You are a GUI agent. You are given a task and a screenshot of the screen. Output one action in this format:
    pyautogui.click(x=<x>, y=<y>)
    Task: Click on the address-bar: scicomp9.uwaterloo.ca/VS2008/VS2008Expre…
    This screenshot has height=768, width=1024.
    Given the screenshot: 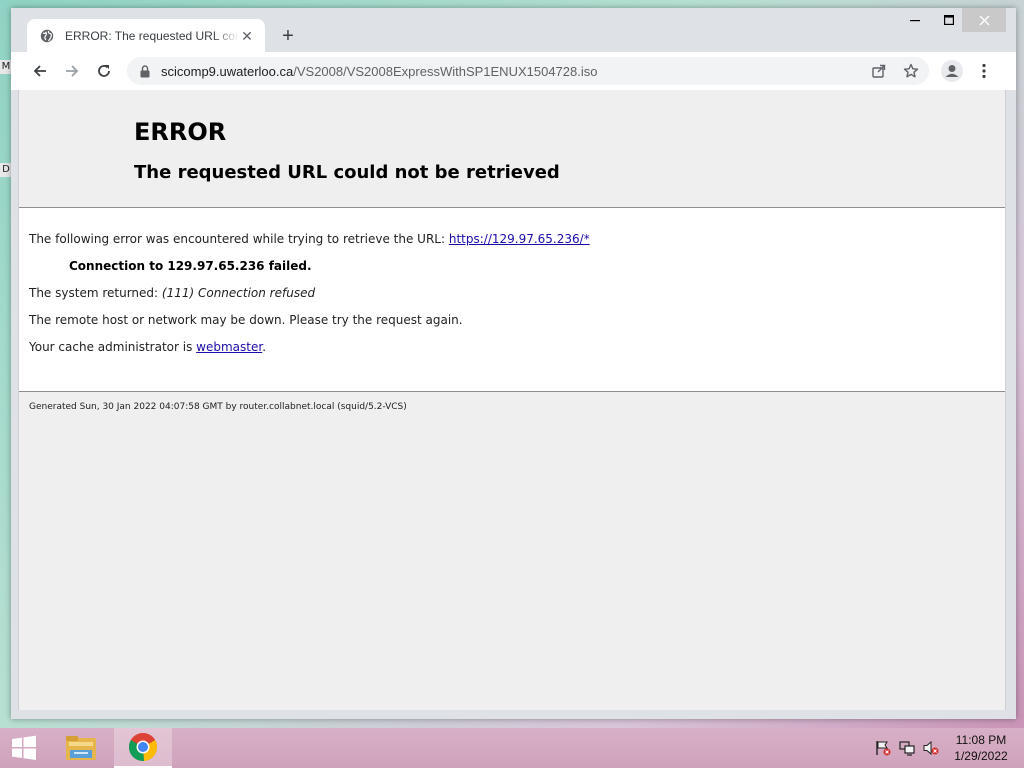 What is the action you would take?
    pyautogui.click(x=528, y=71)
    